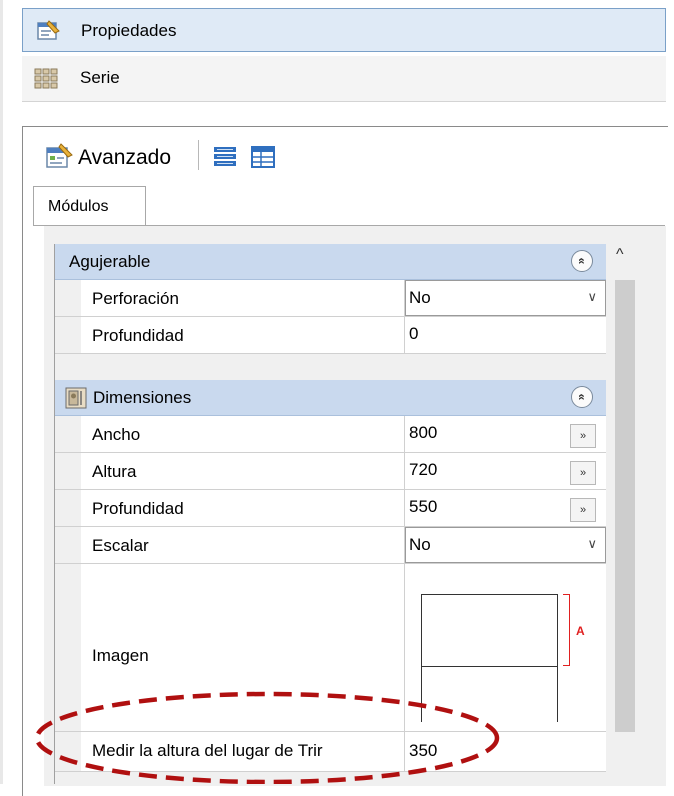  Describe the element at coordinates (198, 155) in the screenshot. I see `toolbar-separator` at that location.